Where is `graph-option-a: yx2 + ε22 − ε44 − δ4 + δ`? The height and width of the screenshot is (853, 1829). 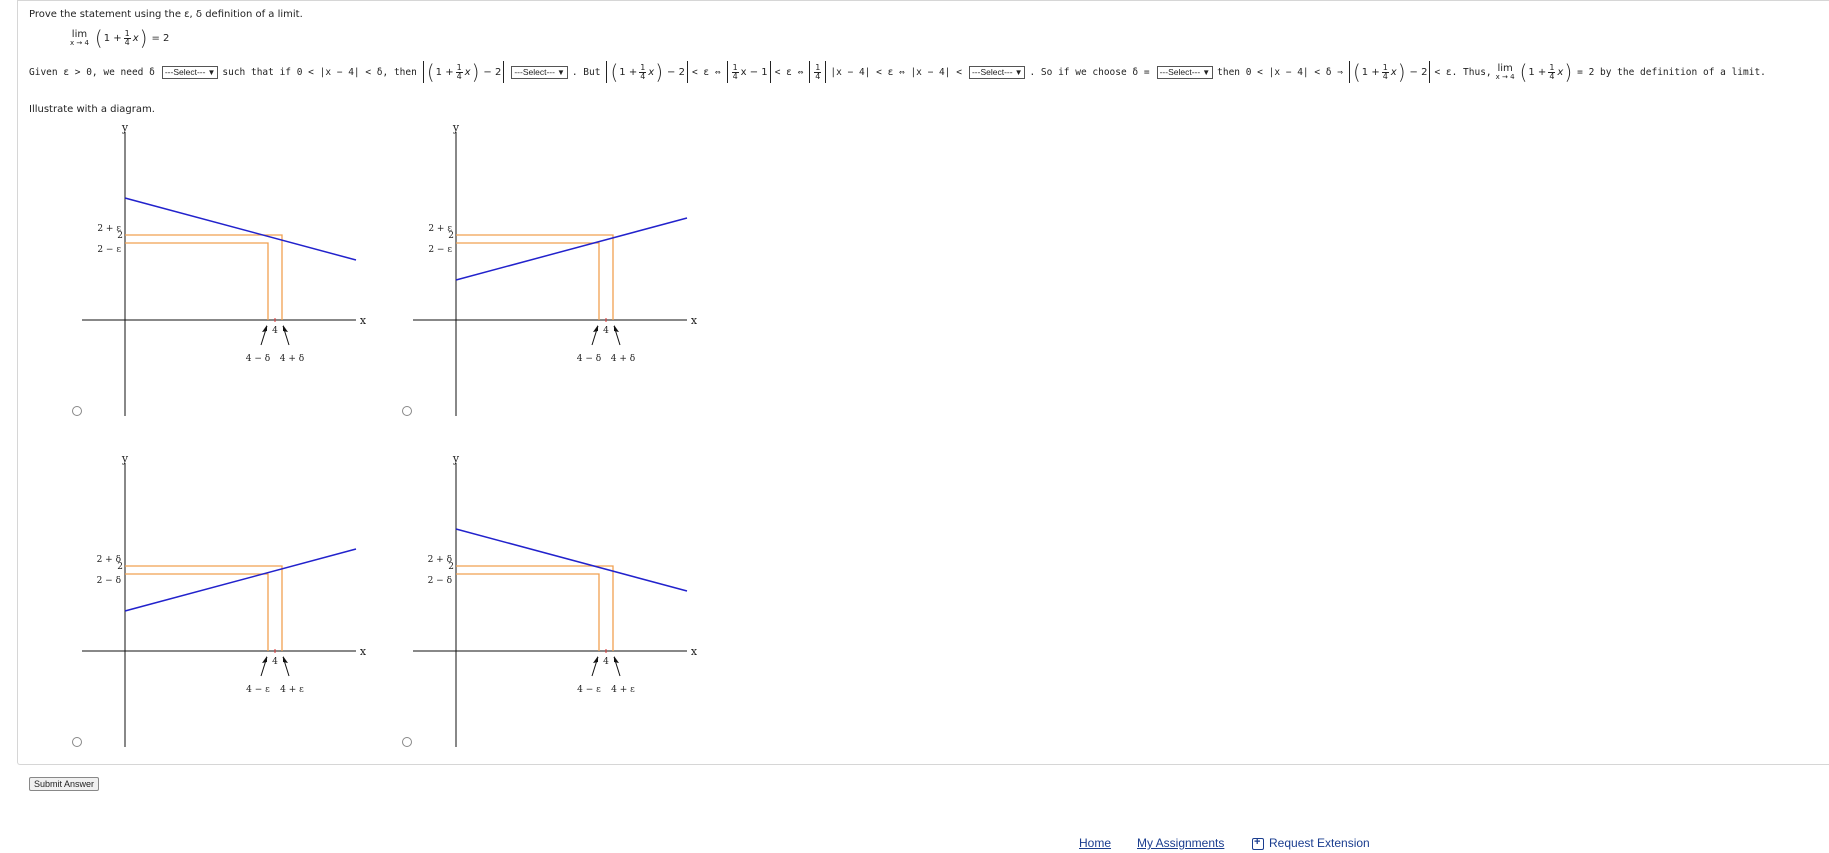
graph-option-a: yx2 + ε22 − ε44 − δ4 + δ is located at coordinates (224, 269).